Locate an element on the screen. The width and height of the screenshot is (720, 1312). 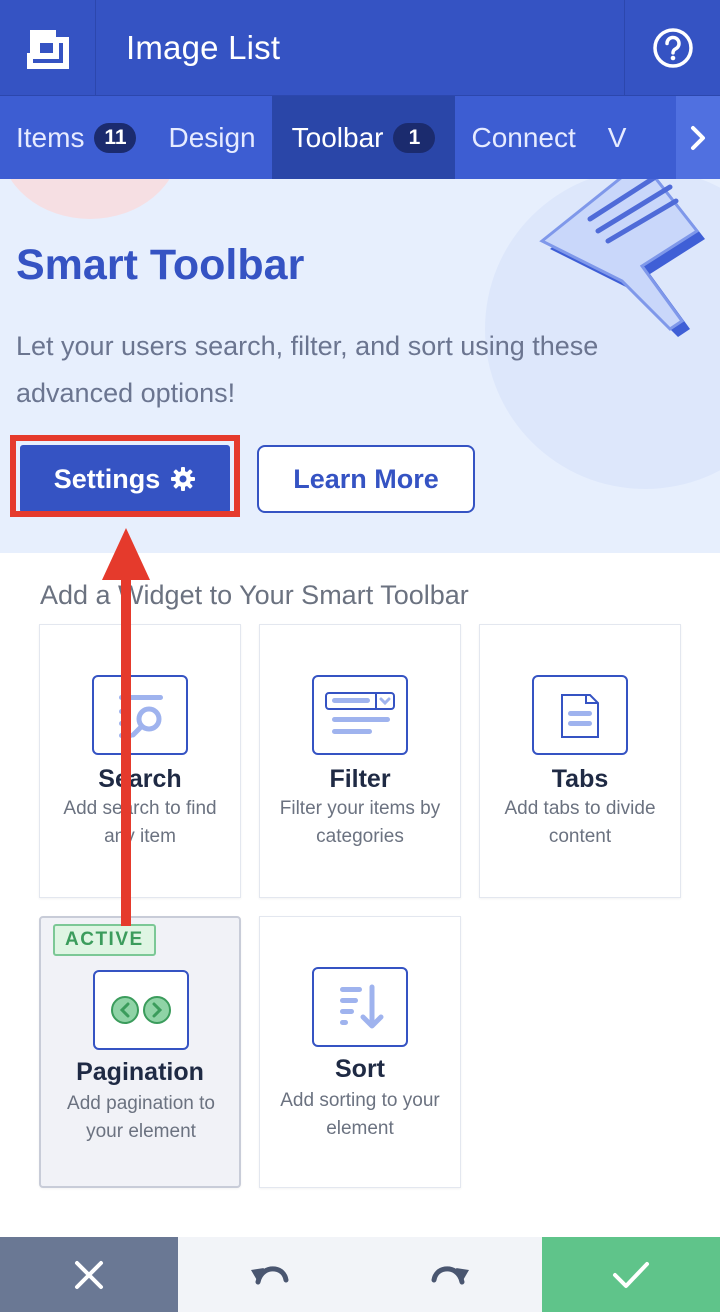
active-badge: ACTIVE is located at coordinates (104, 940).